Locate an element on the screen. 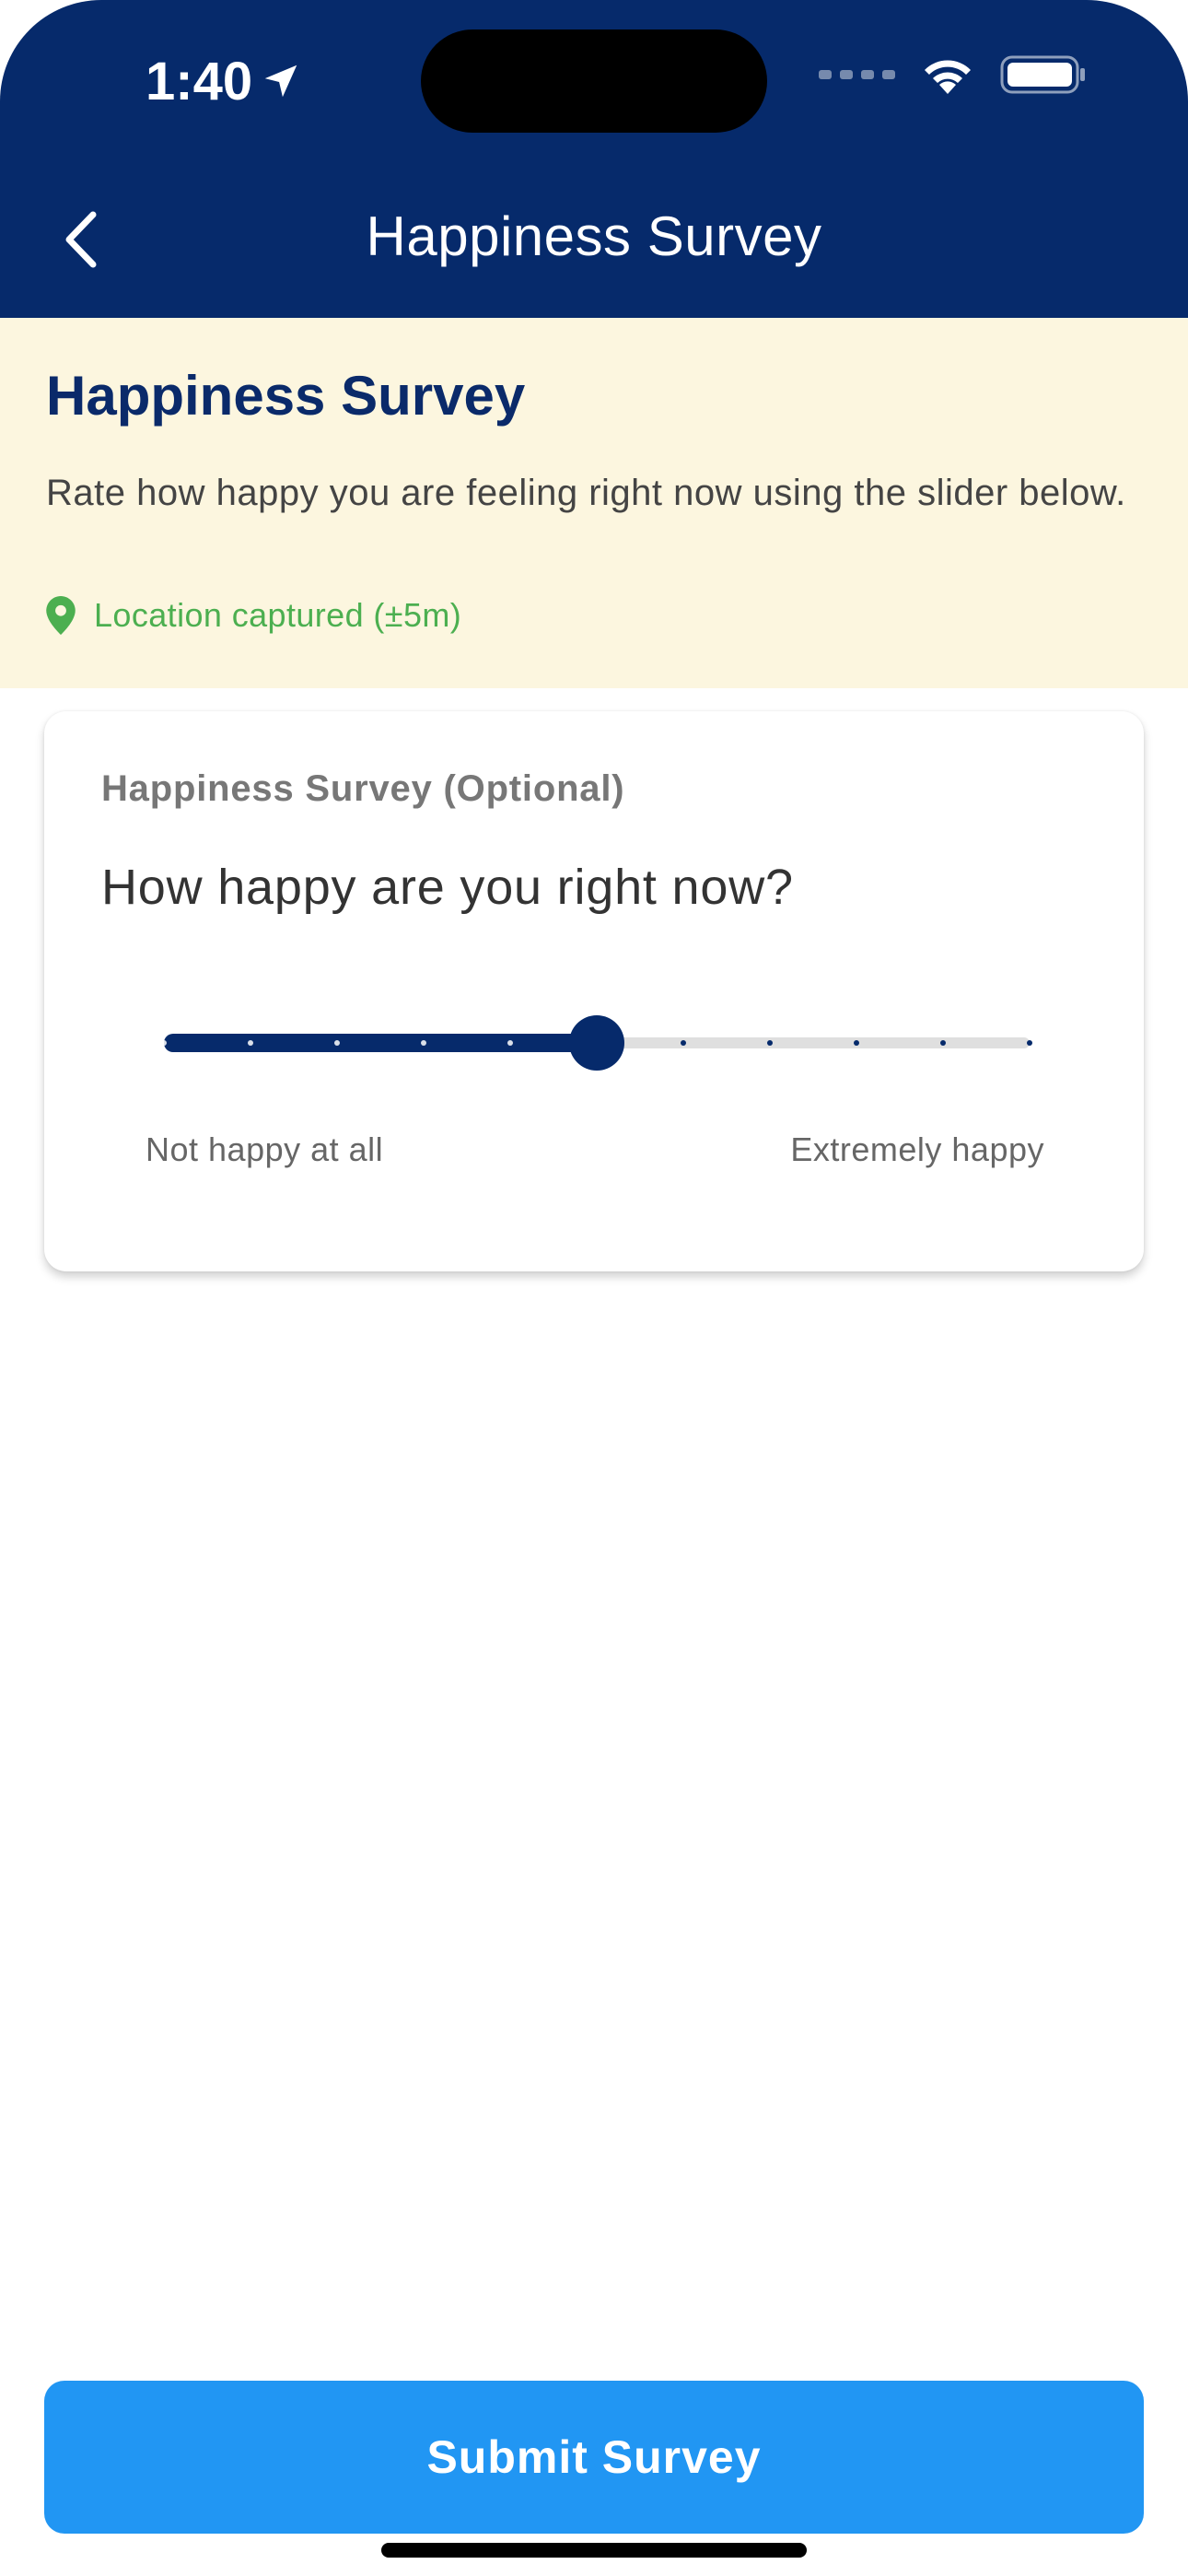  home-indicator is located at coordinates (594, 2550).